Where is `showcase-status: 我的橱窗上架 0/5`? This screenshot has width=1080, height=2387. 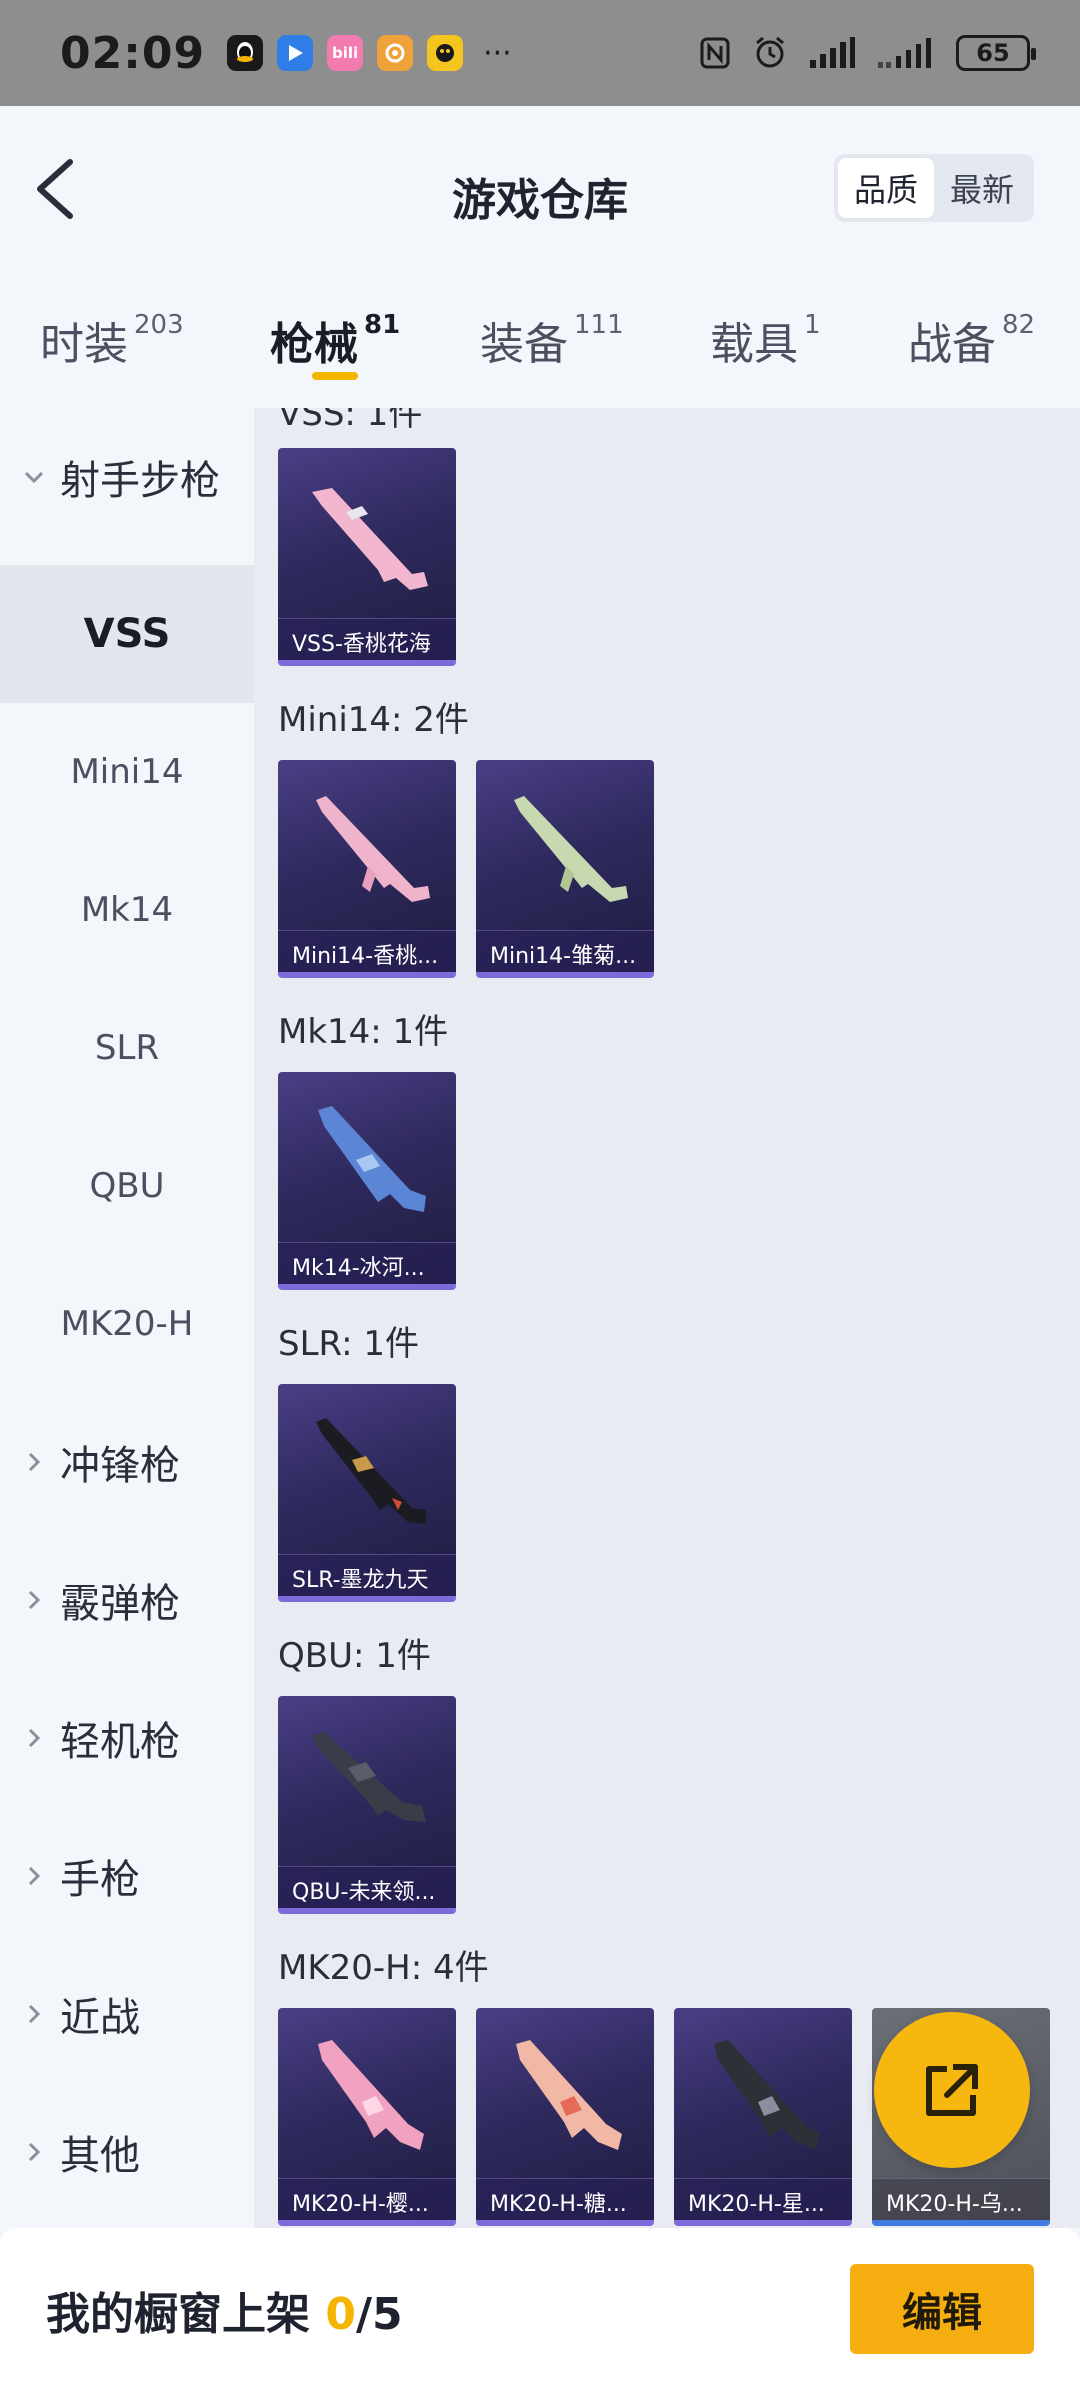 showcase-status: 我的橱窗上架 0/5 is located at coordinates (224, 2310).